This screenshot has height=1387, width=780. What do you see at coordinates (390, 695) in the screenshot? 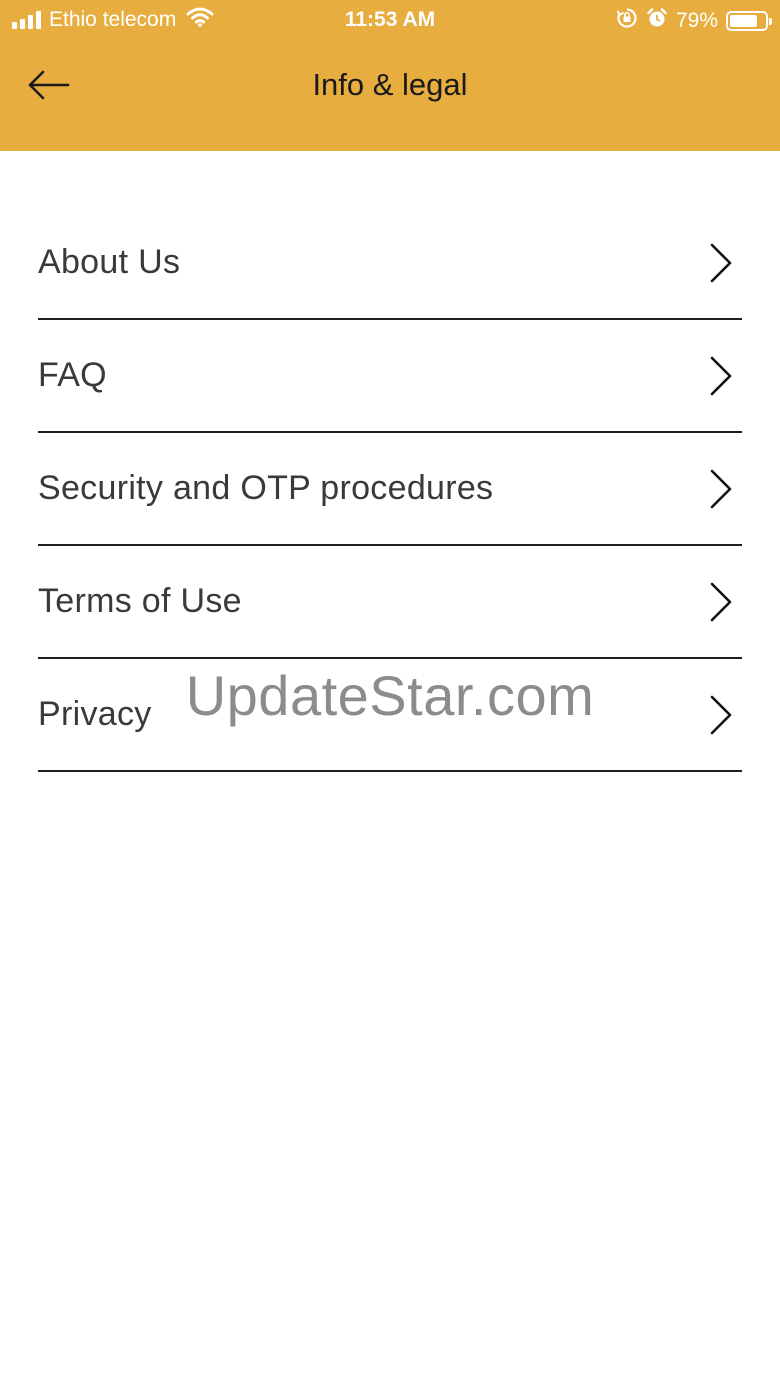
I see `watermark: UpdateStar.com` at bounding box center [390, 695].